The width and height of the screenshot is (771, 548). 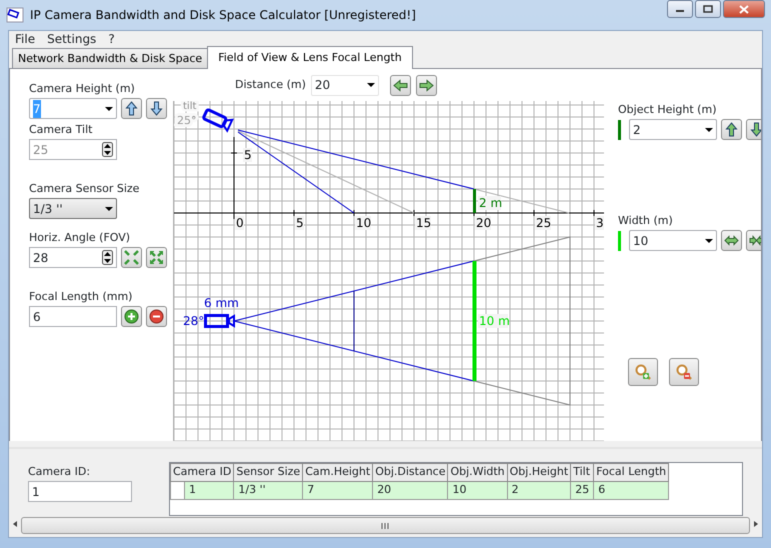 I want to click on maximize-icon, so click(x=708, y=9).